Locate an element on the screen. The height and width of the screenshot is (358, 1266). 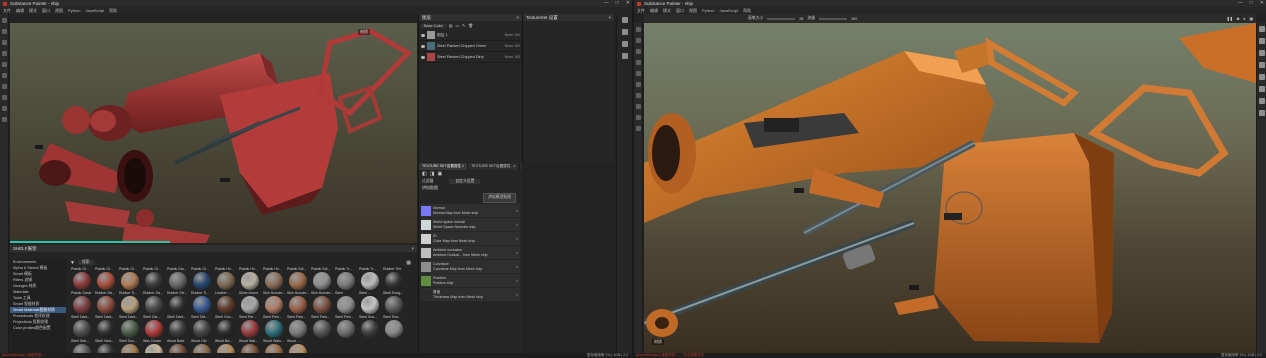
maximize-button: □ is located at coordinates (1251, 3).